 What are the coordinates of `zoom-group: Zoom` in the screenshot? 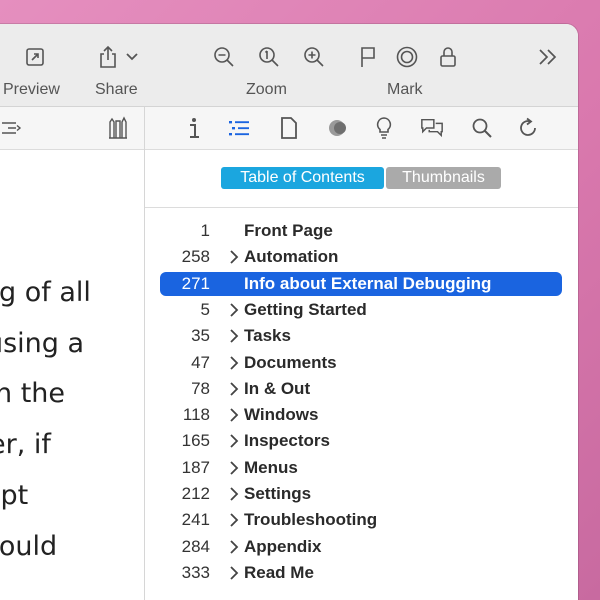 It's located at (270, 65).